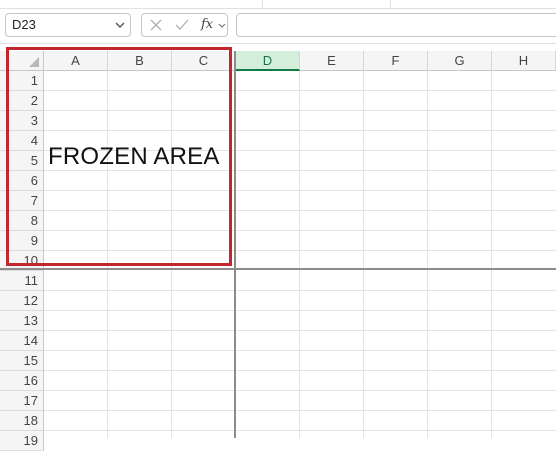  I want to click on check-icon, so click(182, 27).